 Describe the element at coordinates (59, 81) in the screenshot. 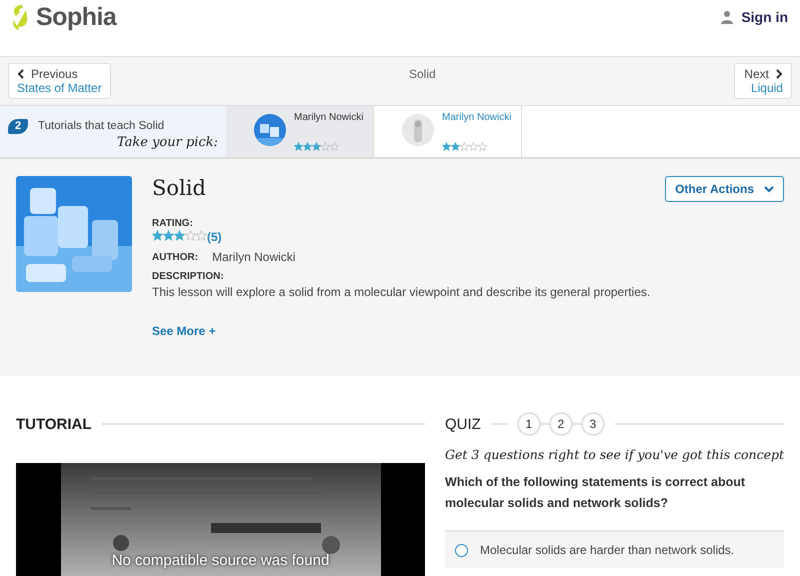

I see `previous-button: Previous States of Matter` at that location.